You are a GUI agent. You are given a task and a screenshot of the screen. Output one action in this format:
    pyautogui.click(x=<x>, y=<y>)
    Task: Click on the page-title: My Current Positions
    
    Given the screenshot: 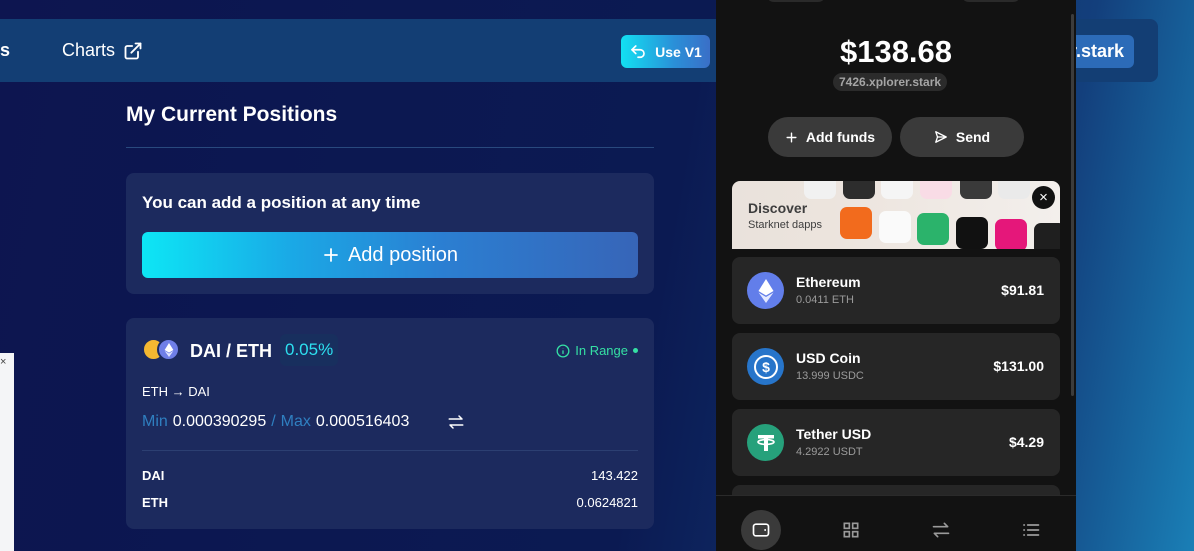 What is the action you would take?
    pyautogui.click(x=232, y=114)
    